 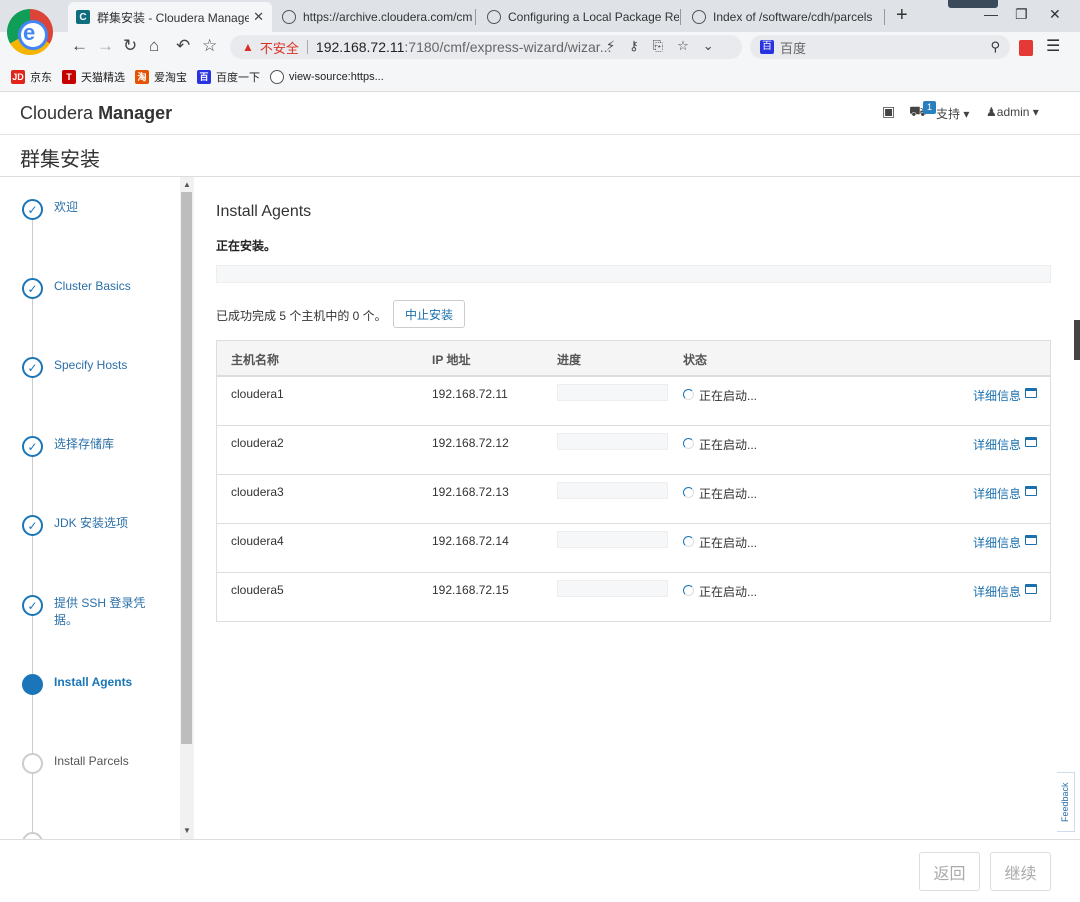 I want to click on table-row: cloudera2 192.168.72.12 正在启动... 详细信息, so click(x=633, y=449).